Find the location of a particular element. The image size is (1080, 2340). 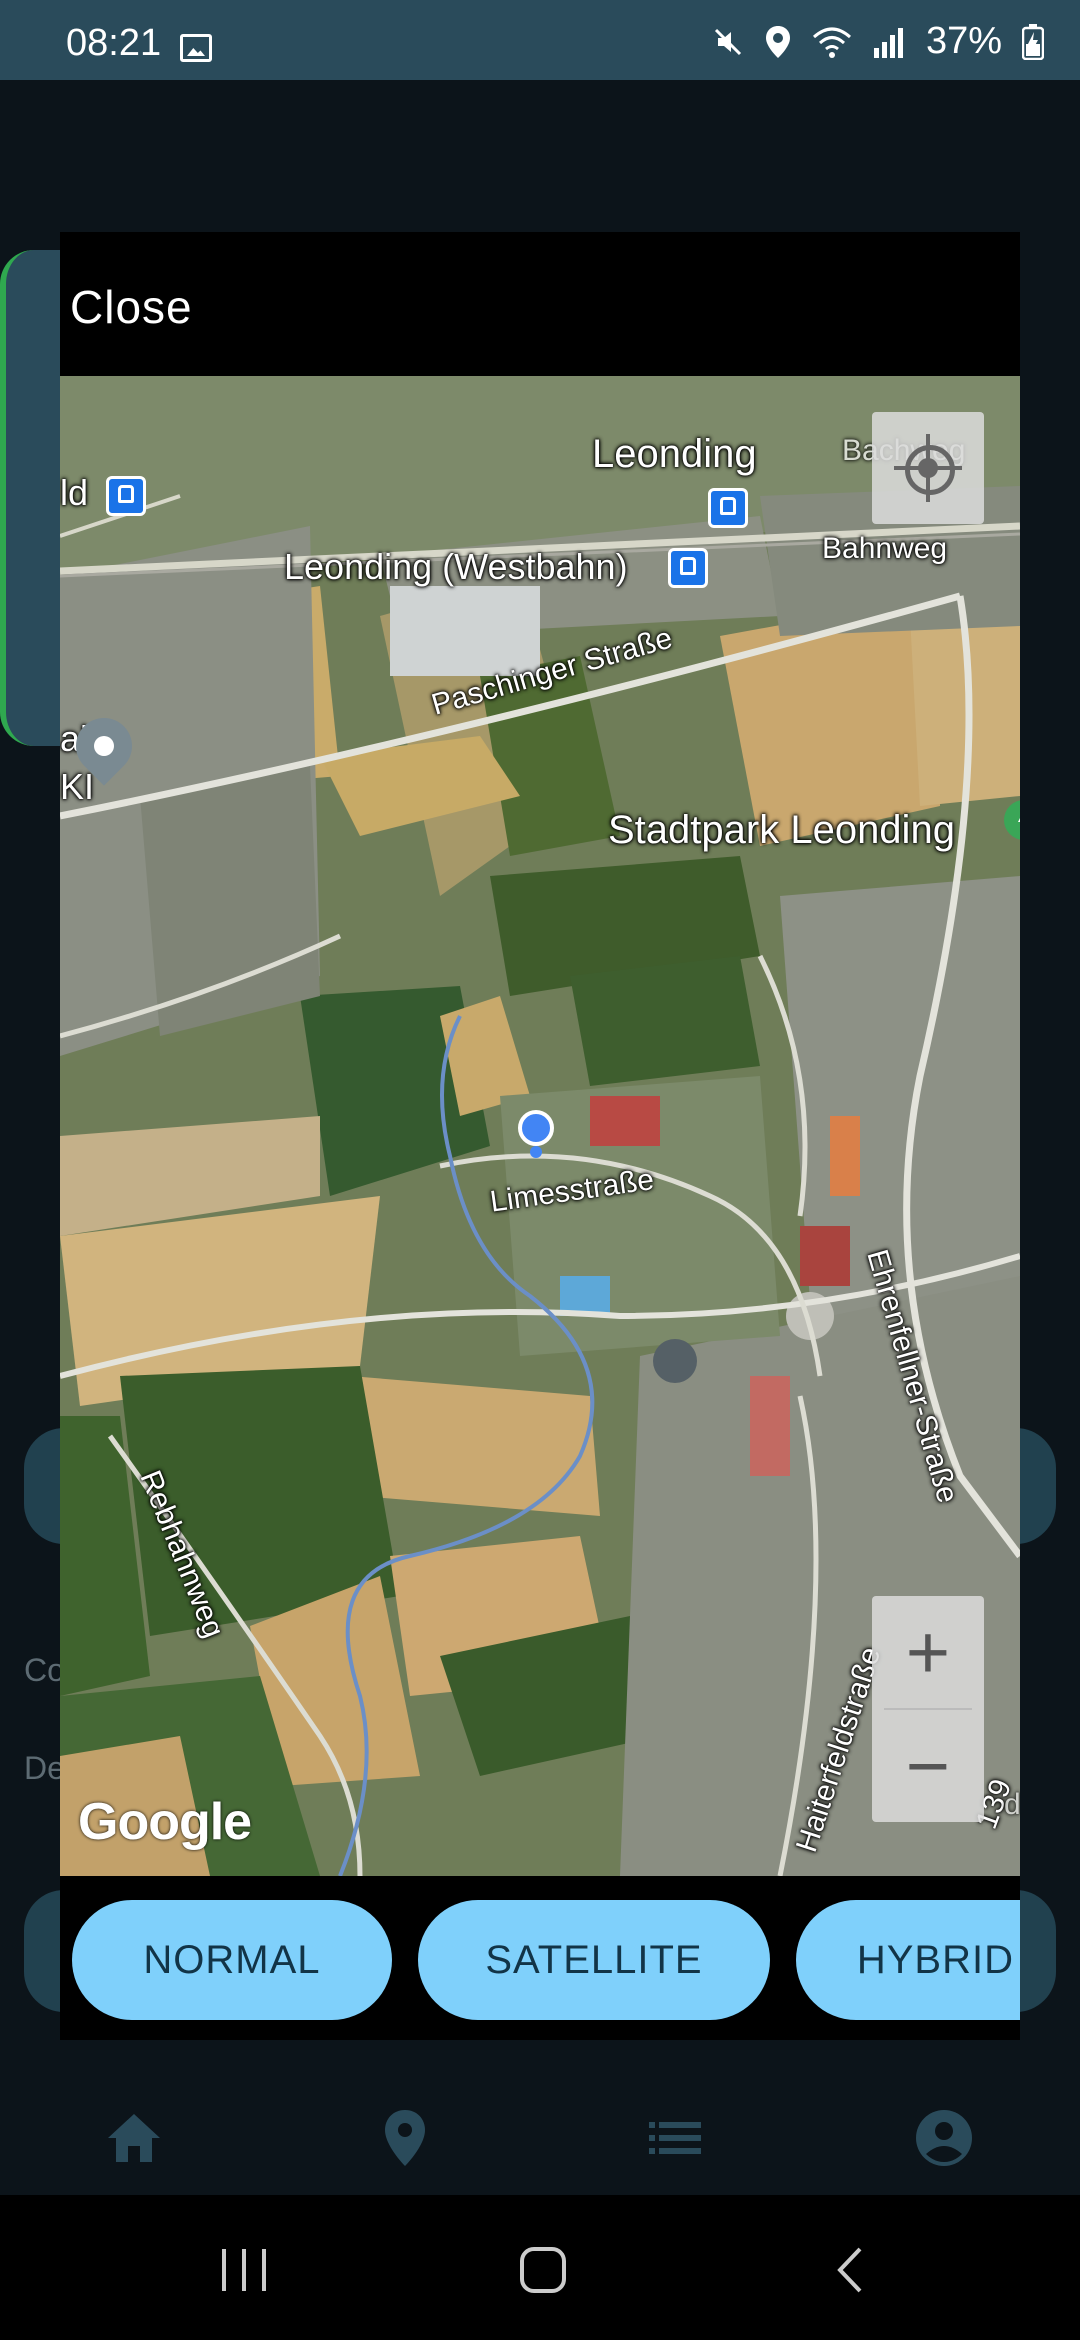

recents-icon is located at coordinates (244, 2270).